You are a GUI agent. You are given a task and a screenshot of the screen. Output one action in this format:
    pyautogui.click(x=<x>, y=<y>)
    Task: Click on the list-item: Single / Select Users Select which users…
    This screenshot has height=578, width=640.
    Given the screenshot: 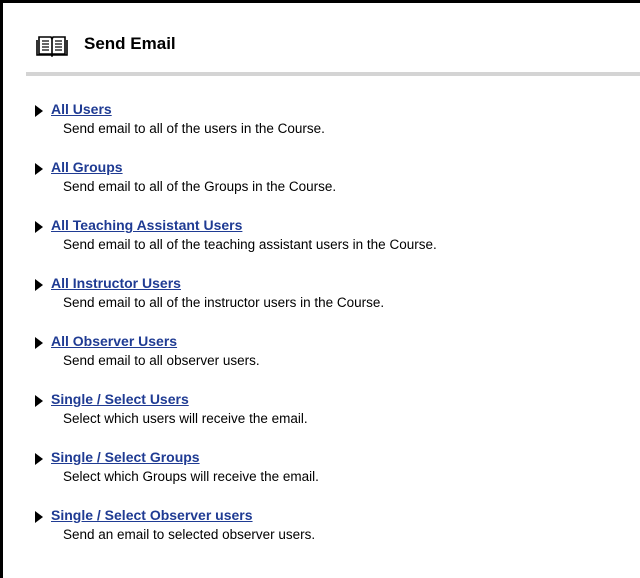 What is the action you would take?
    pyautogui.click(x=323, y=420)
    